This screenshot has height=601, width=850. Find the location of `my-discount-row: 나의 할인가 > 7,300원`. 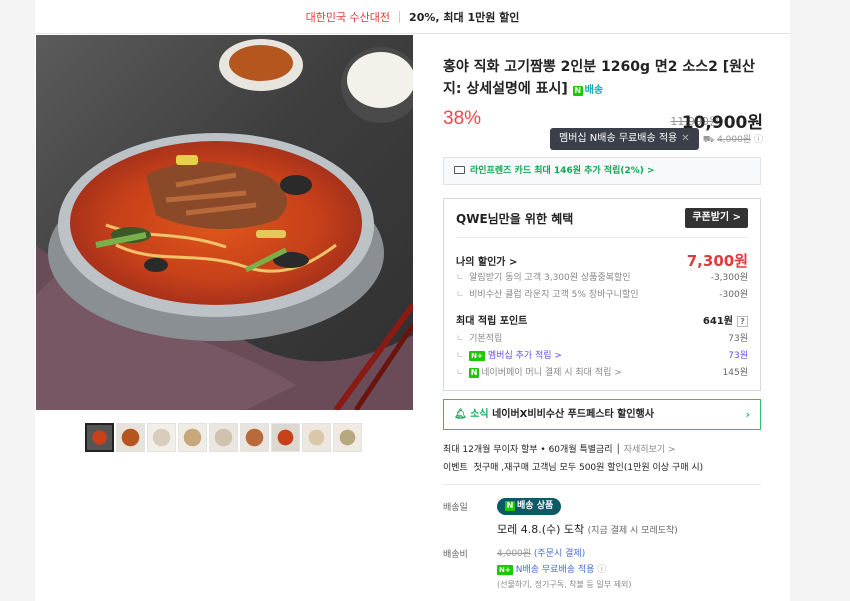

my-discount-row: 나의 할인가 > 7,300원 is located at coordinates (602, 260).